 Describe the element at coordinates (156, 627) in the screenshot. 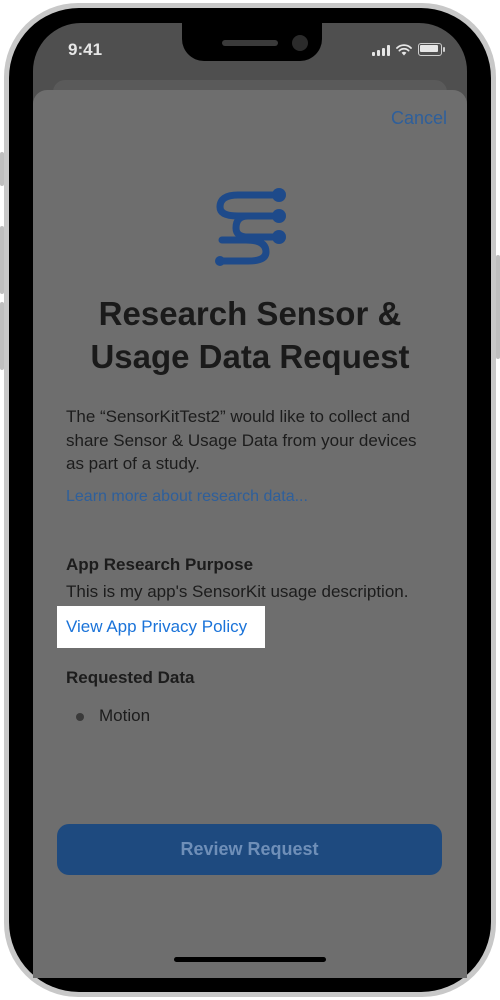

I see `privacy-policy-link: View App Privacy Policy` at that location.